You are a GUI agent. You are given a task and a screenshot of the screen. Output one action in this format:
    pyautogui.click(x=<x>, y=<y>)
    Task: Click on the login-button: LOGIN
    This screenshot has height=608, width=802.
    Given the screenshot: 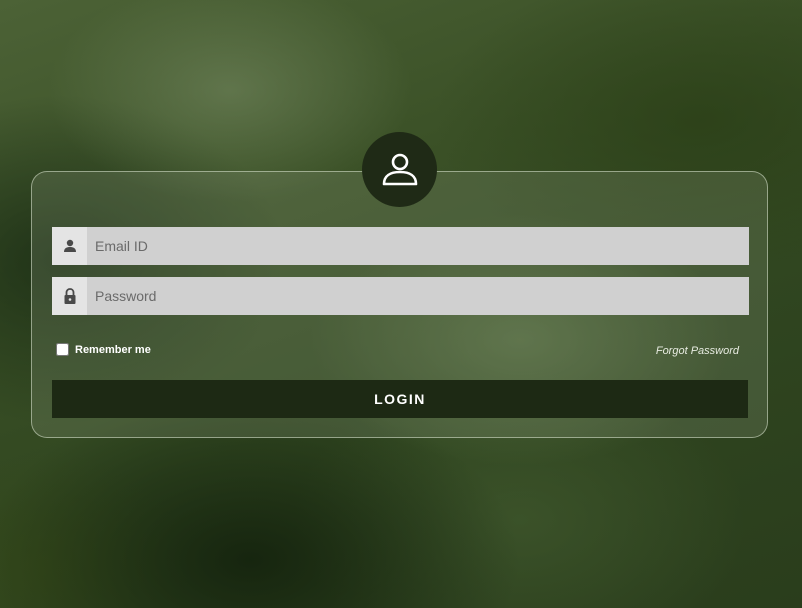 What is the action you would take?
    pyautogui.click(x=400, y=399)
    